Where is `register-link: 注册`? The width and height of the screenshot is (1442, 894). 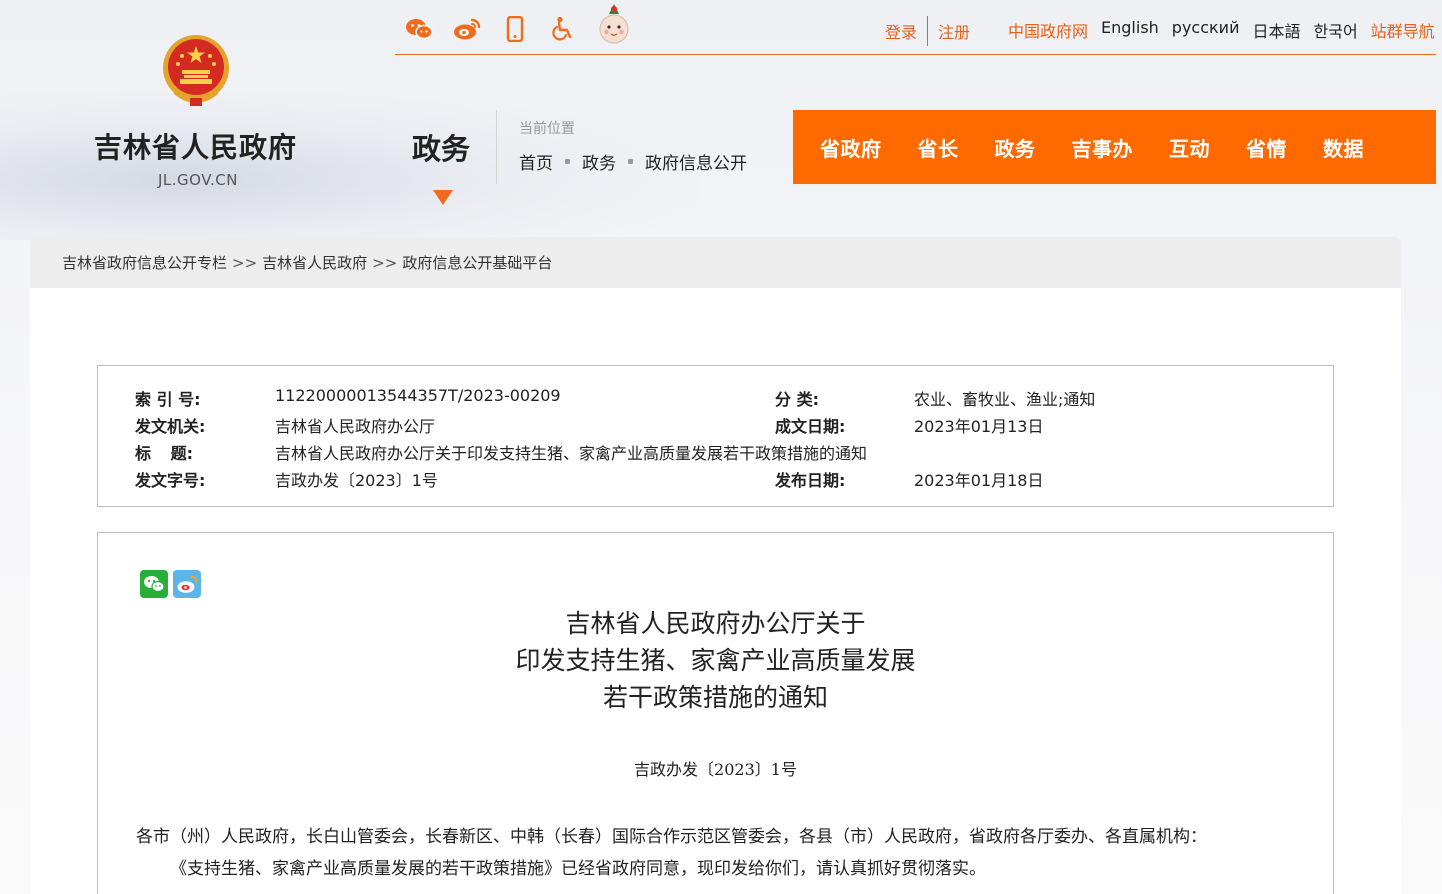 register-link: 注册 is located at coordinates (954, 31).